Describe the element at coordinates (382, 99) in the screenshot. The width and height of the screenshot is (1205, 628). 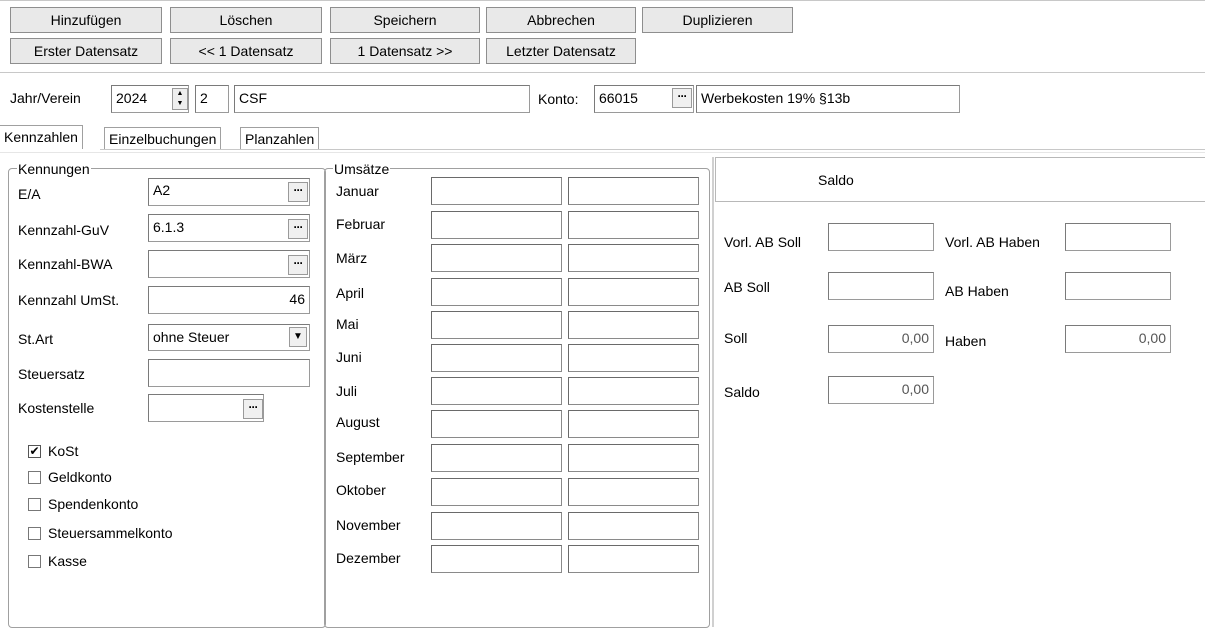
I see `verein-name-field: CSF` at that location.